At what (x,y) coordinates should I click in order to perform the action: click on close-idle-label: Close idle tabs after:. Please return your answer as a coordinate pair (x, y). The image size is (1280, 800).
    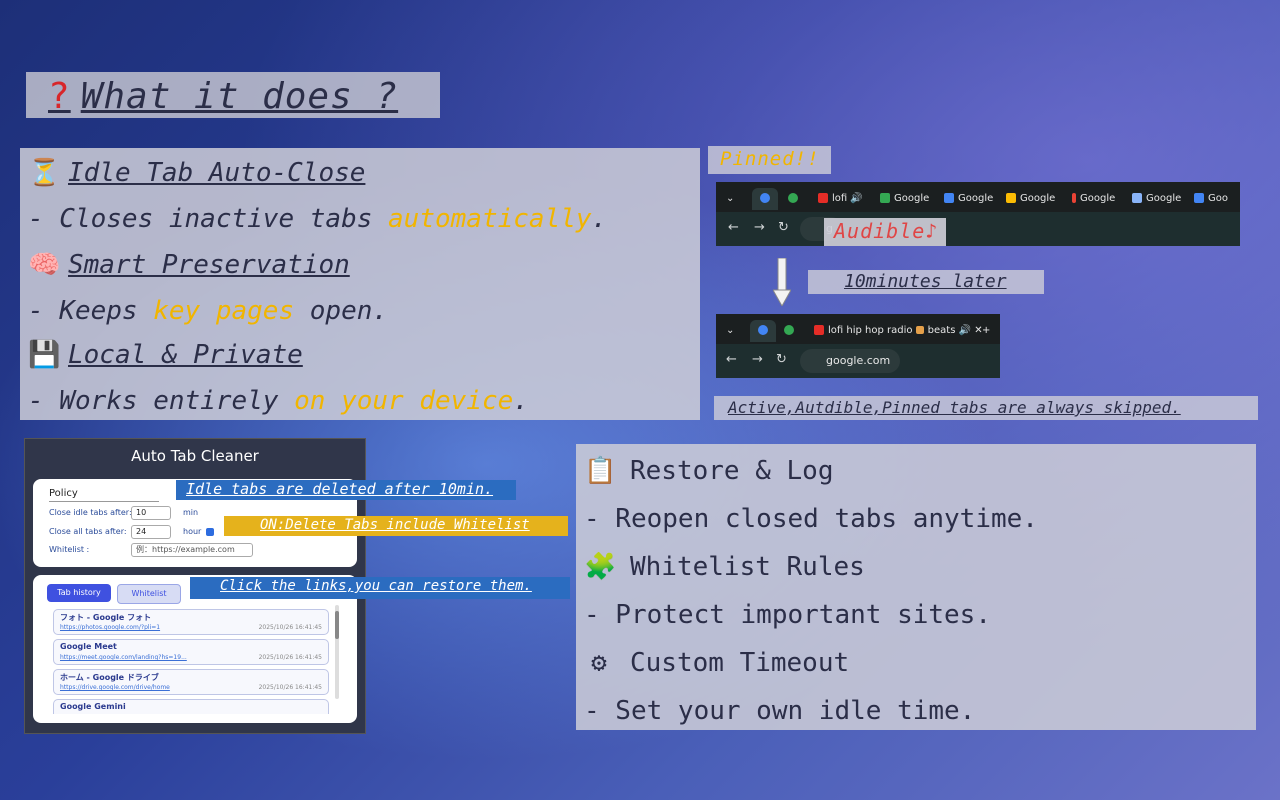
    Looking at the image, I should click on (90, 512).